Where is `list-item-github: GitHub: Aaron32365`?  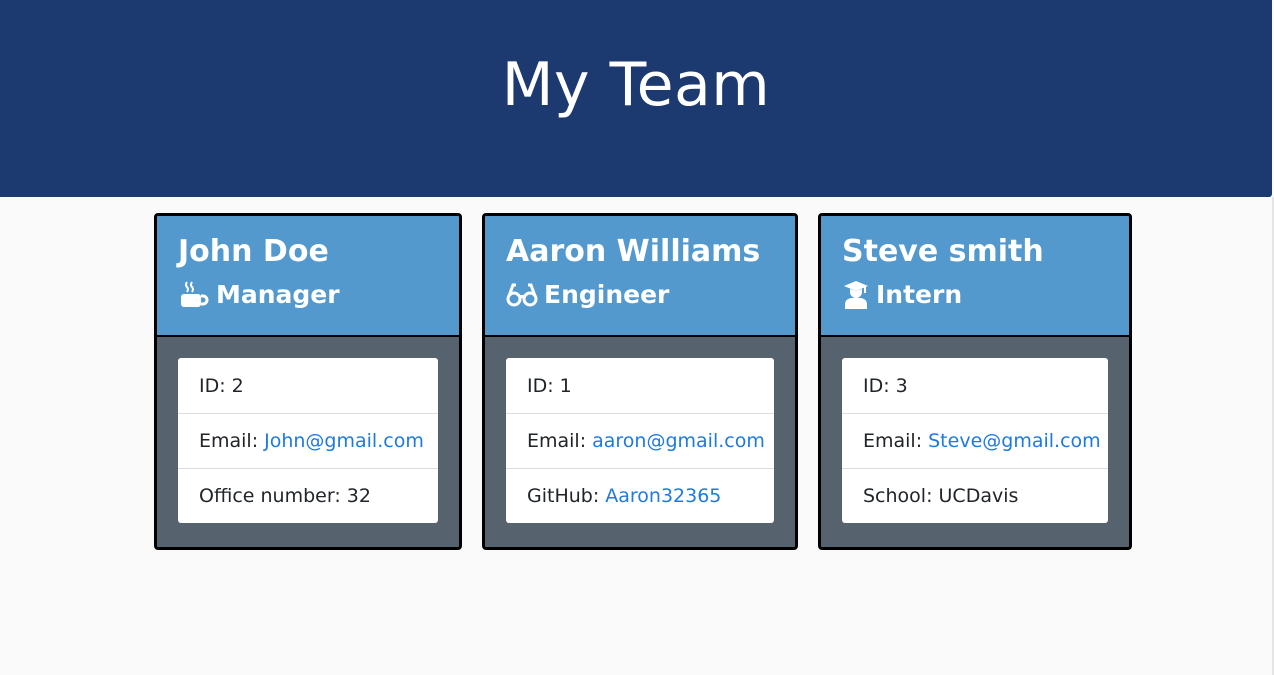 list-item-github: GitHub: Aaron32365 is located at coordinates (640, 495).